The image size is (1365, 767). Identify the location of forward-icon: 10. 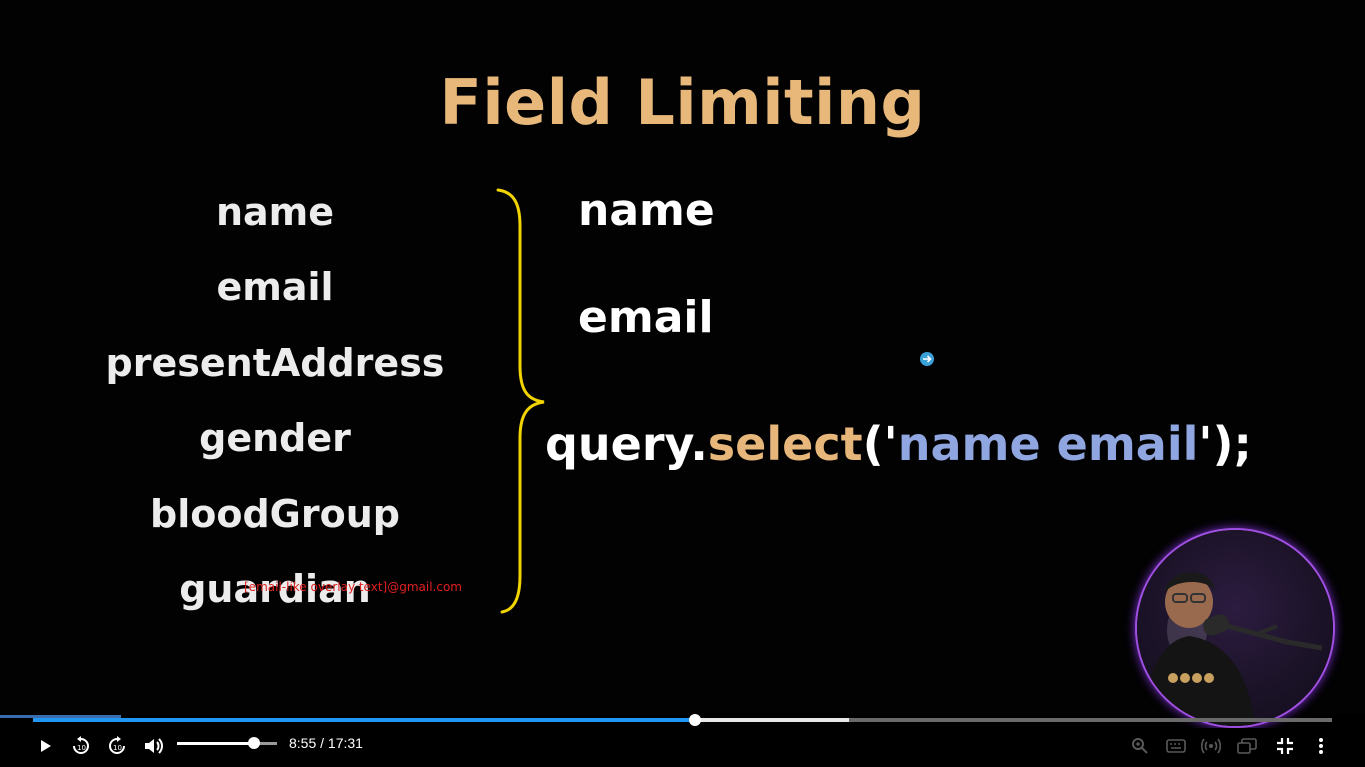
(117, 745).